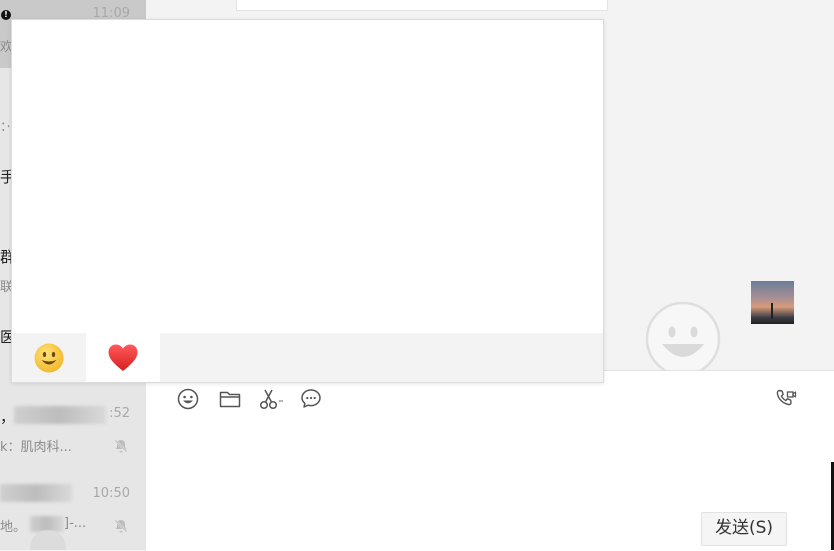 The image size is (834, 551). I want to click on notice-badge: !, so click(6, 15).